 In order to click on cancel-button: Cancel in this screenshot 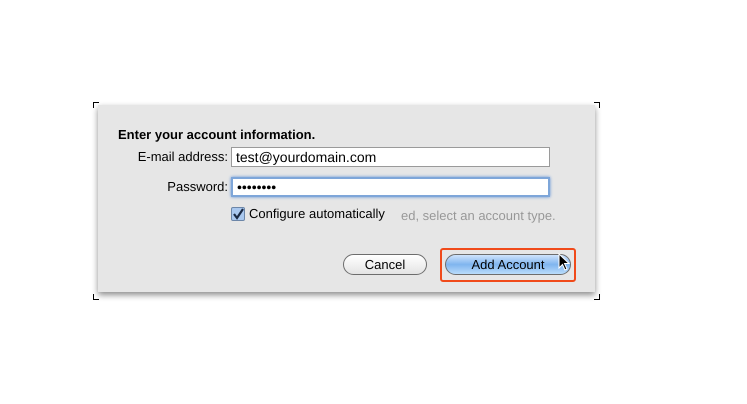, I will do `click(385, 264)`.